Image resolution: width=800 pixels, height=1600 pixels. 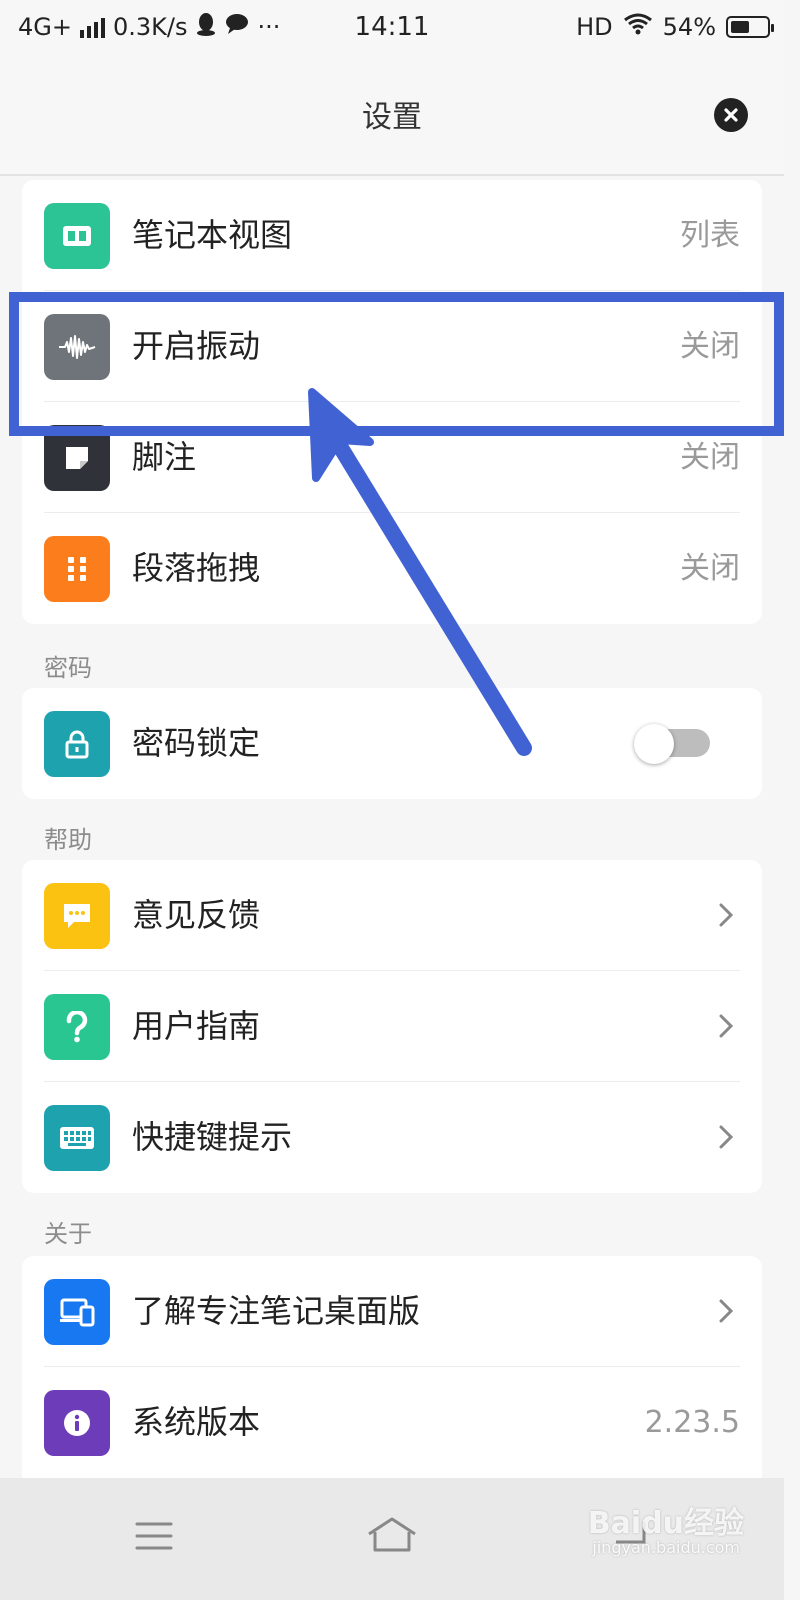 I want to click on chat-icon, so click(x=77, y=916).